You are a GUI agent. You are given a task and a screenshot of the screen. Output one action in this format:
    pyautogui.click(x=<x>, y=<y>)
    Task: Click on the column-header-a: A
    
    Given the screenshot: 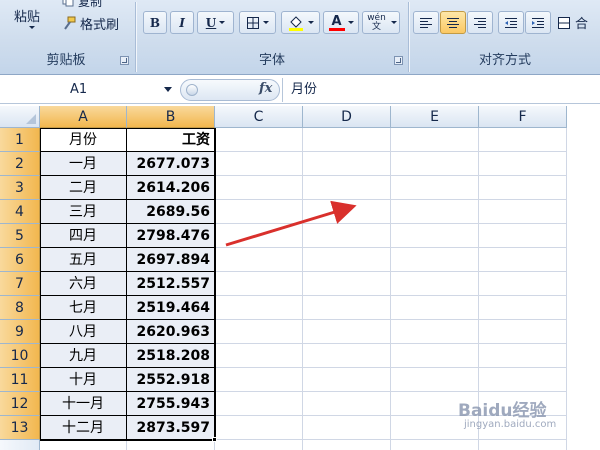 What is the action you would take?
    pyautogui.click(x=83, y=117)
    